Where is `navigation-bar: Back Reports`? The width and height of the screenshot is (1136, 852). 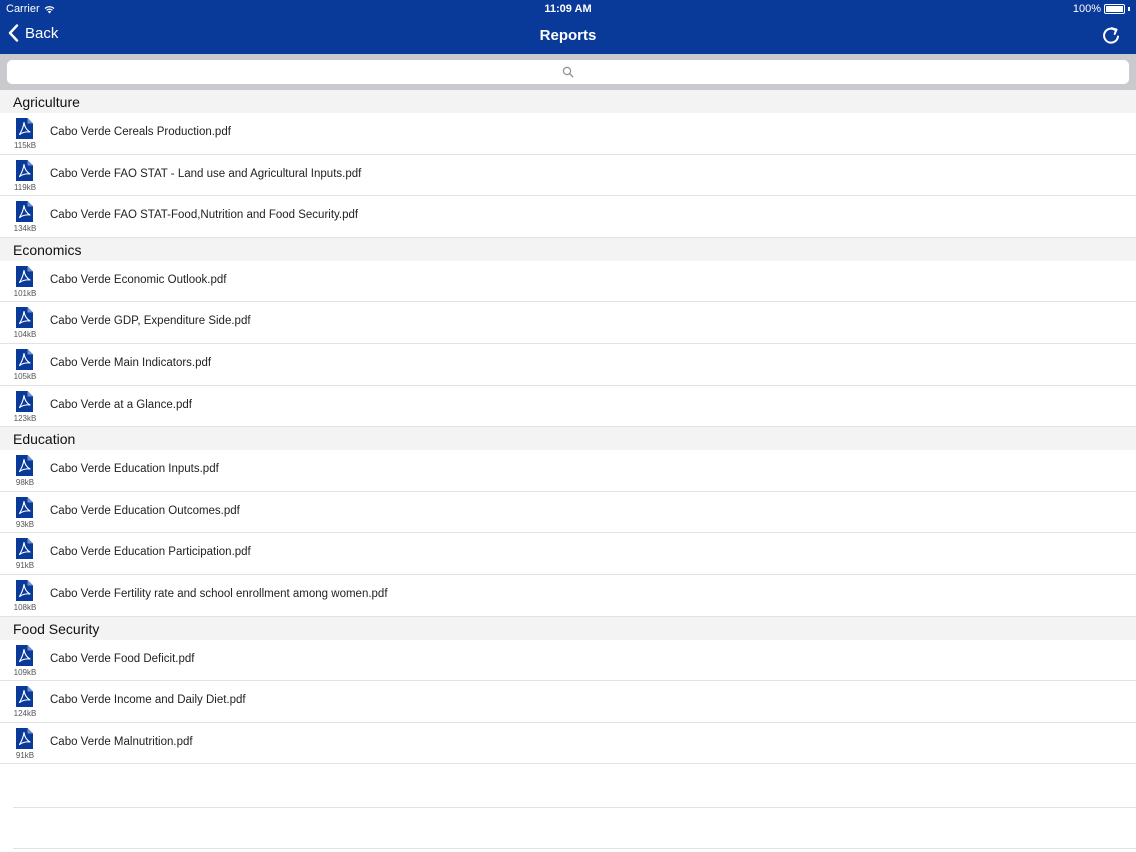
navigation-bar: Back Reports is located at coordinates (568, 36).